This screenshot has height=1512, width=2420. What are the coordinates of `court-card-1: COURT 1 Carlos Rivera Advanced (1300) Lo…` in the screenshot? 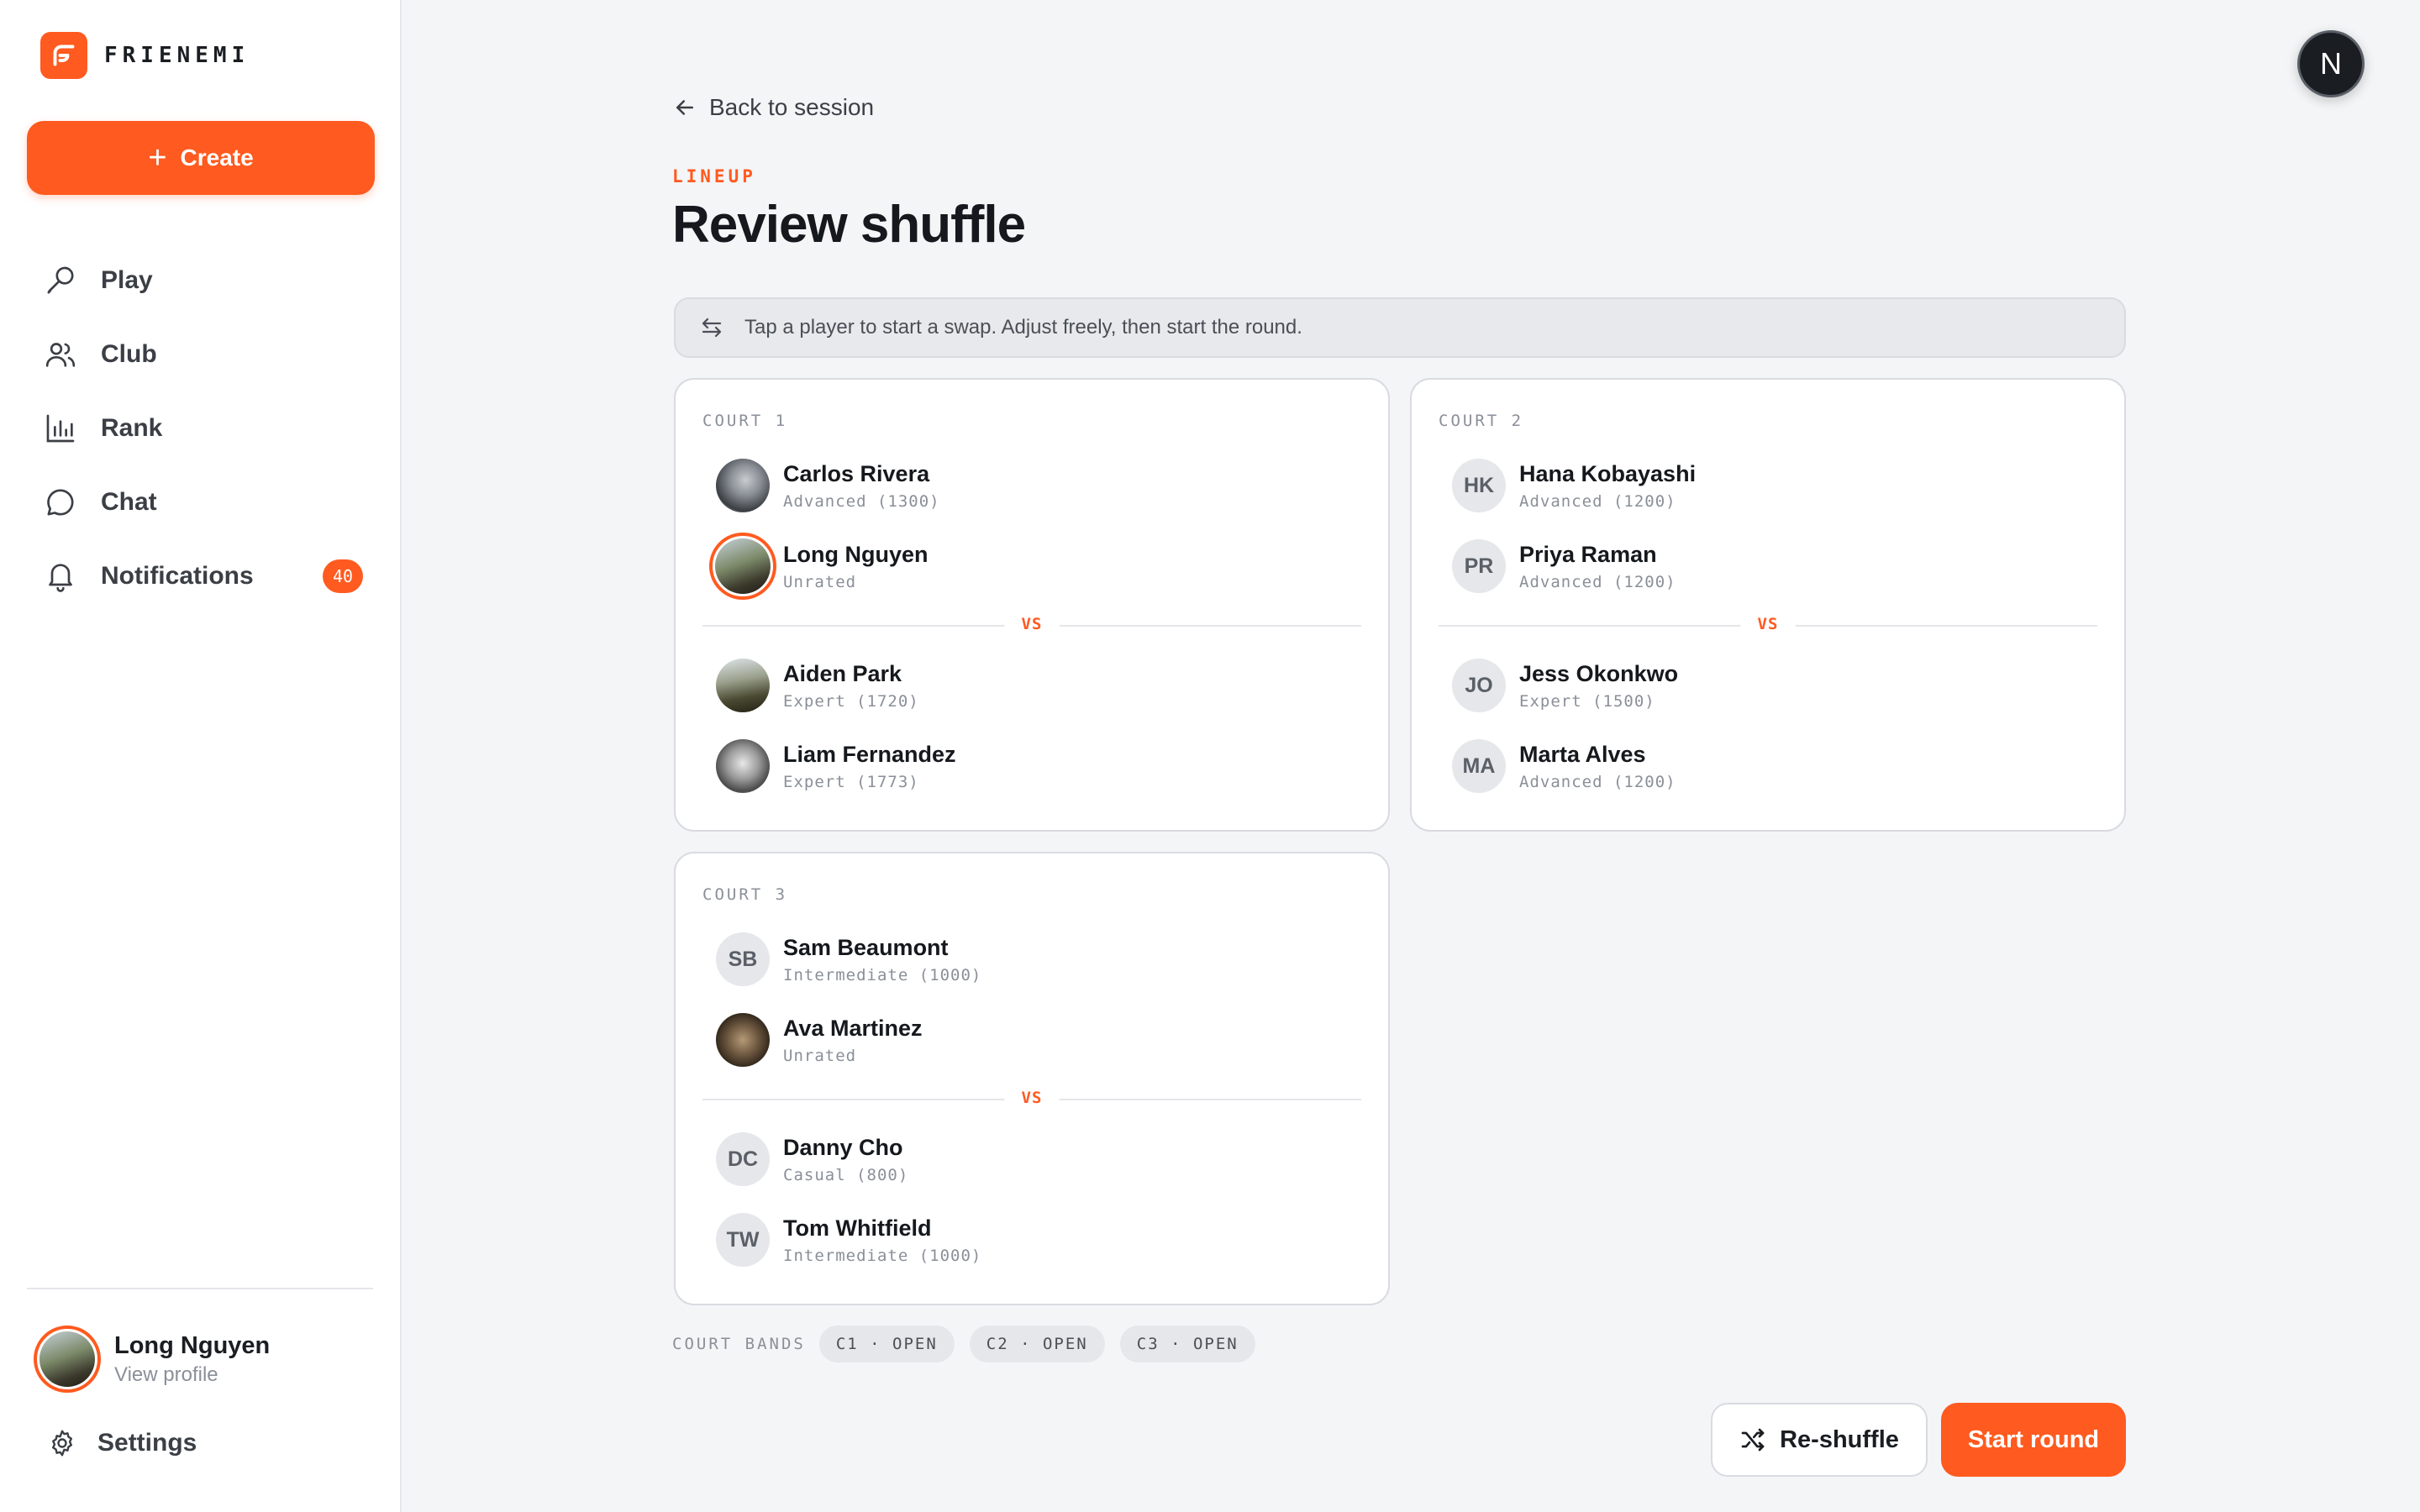 It's located at (1032, 605).